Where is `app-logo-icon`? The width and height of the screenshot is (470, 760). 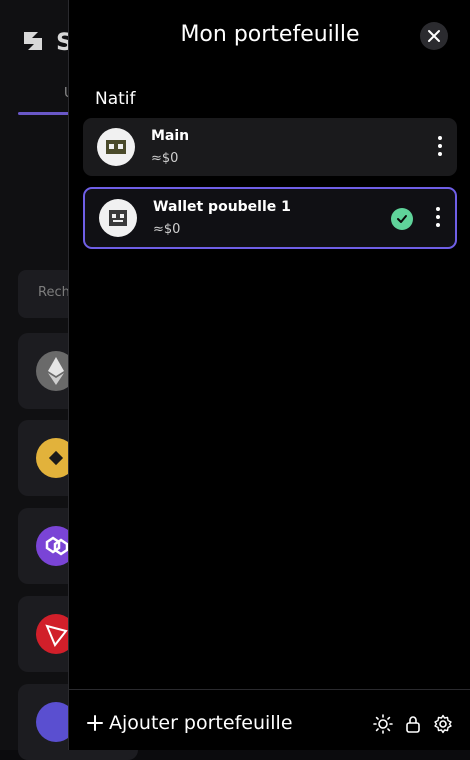 app-logo-icon is located at coordinates (33, 41).